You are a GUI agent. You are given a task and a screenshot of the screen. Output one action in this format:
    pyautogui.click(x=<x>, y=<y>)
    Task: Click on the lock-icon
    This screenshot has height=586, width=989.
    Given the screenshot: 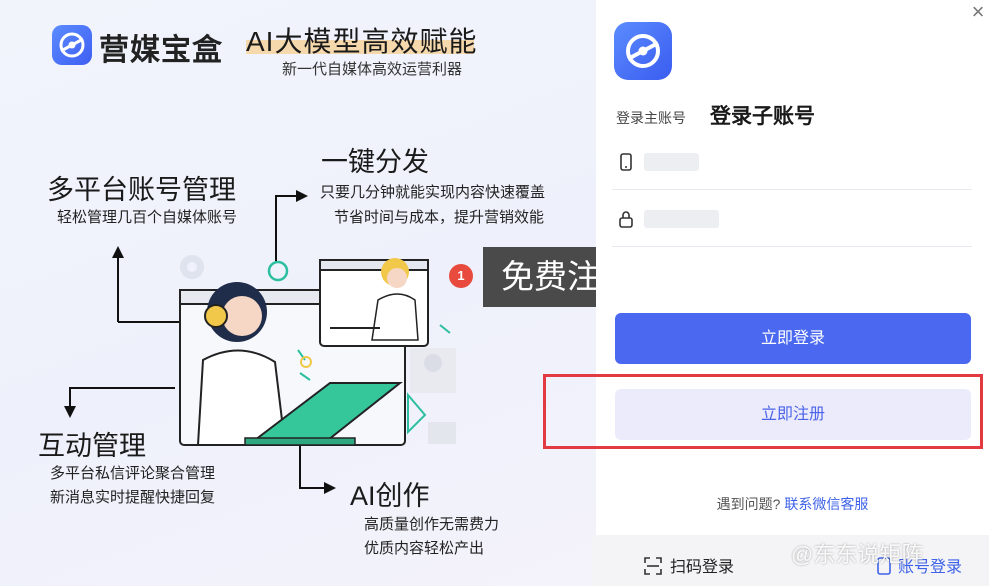 What is the action you would take?
    pyautogui.click(x=626, y=219)
    